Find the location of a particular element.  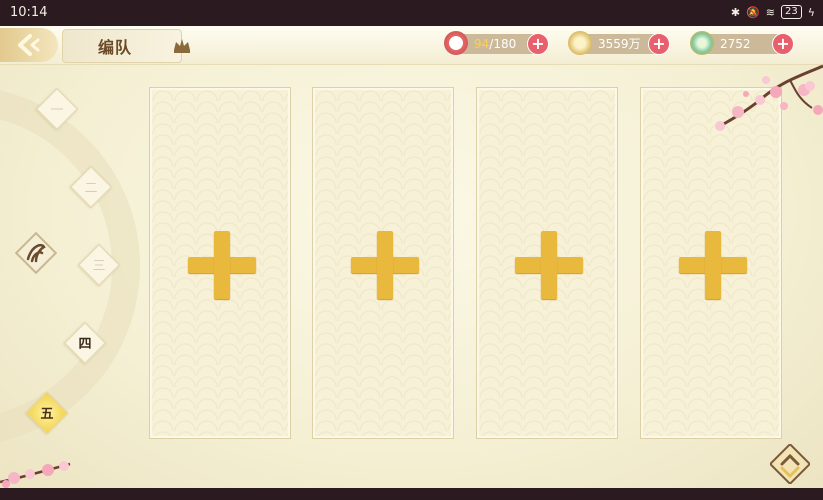

stamina-current: 94 is located at coordinates (482, 44).